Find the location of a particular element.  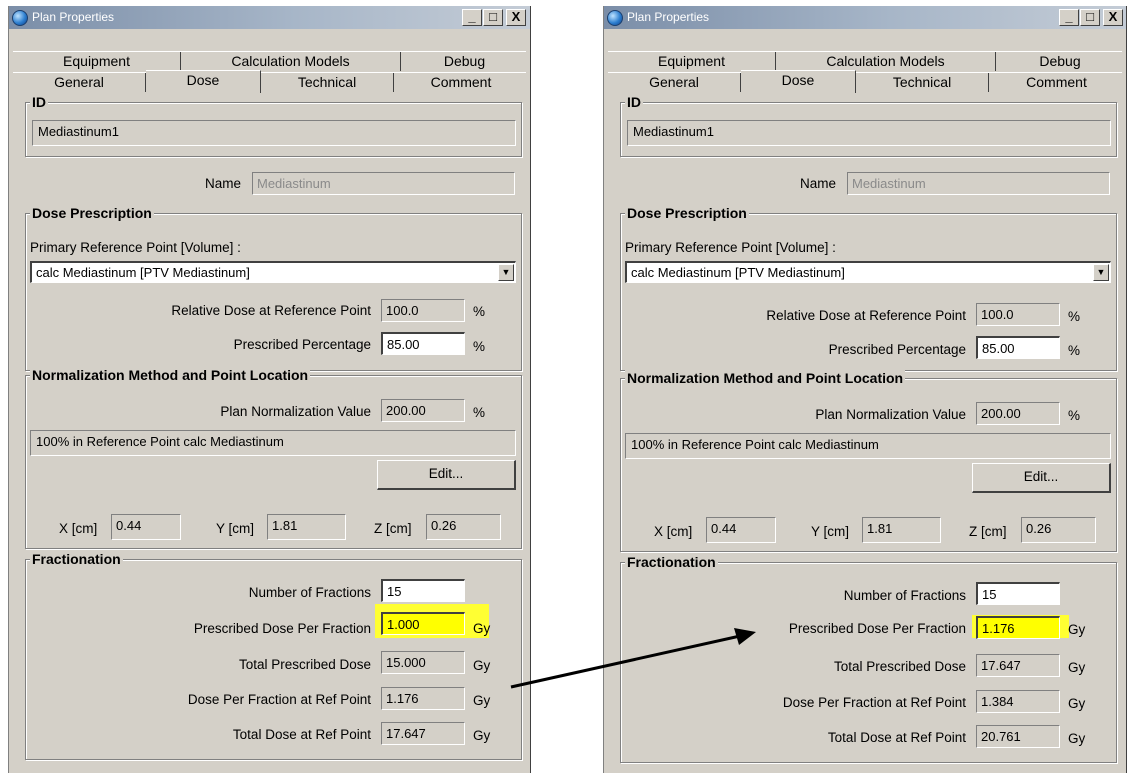

total-dose-ref-field: 17.647 is located at coordinates (423, 733).